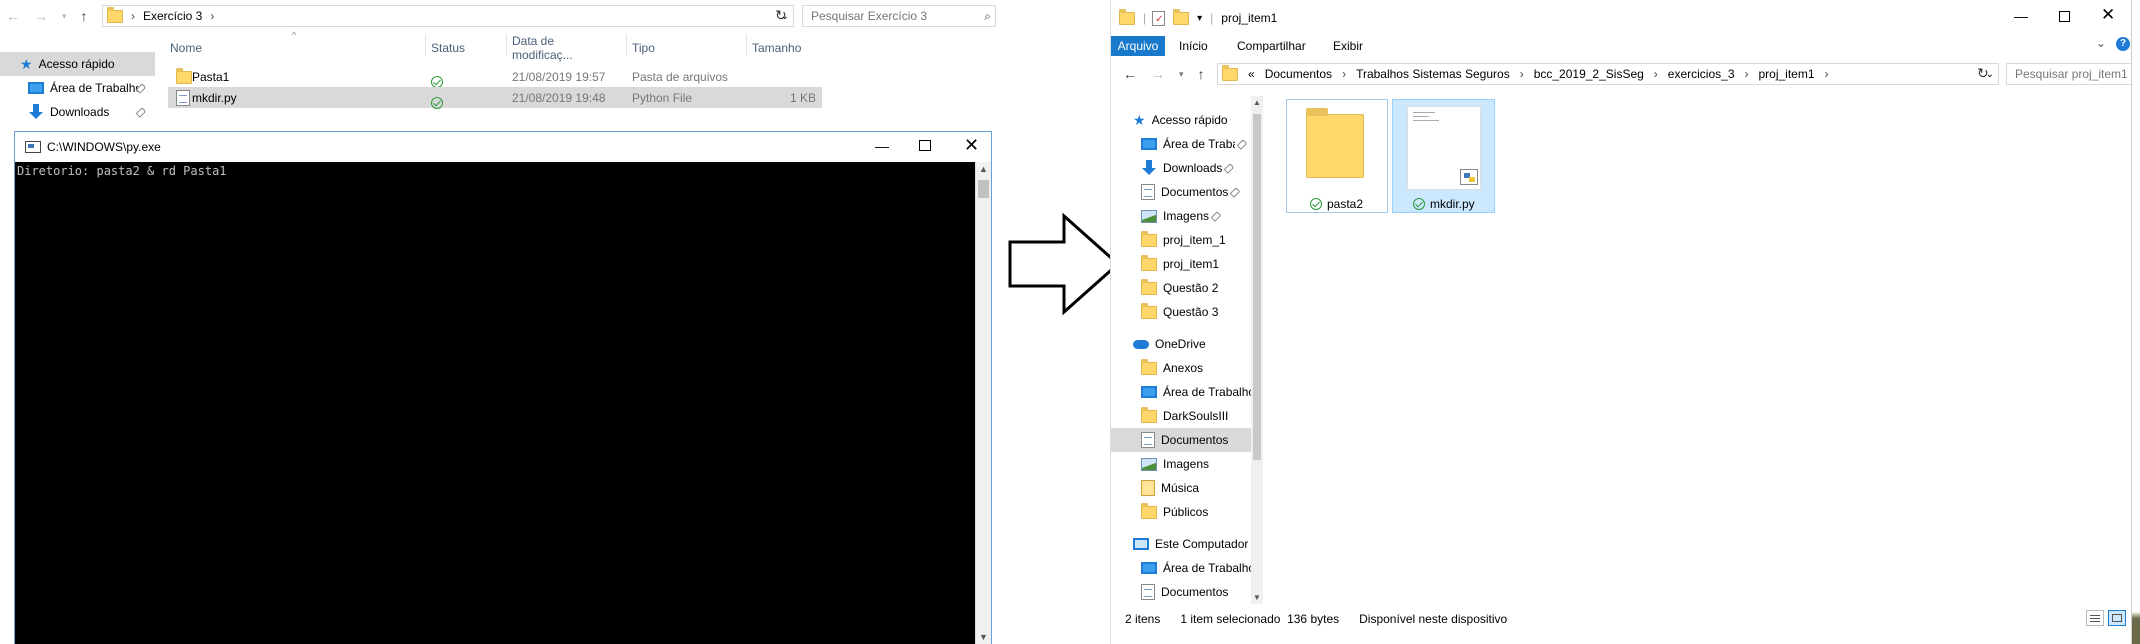  I want to click on console-scrollbar: ▲ ▼, so click(983, 403).